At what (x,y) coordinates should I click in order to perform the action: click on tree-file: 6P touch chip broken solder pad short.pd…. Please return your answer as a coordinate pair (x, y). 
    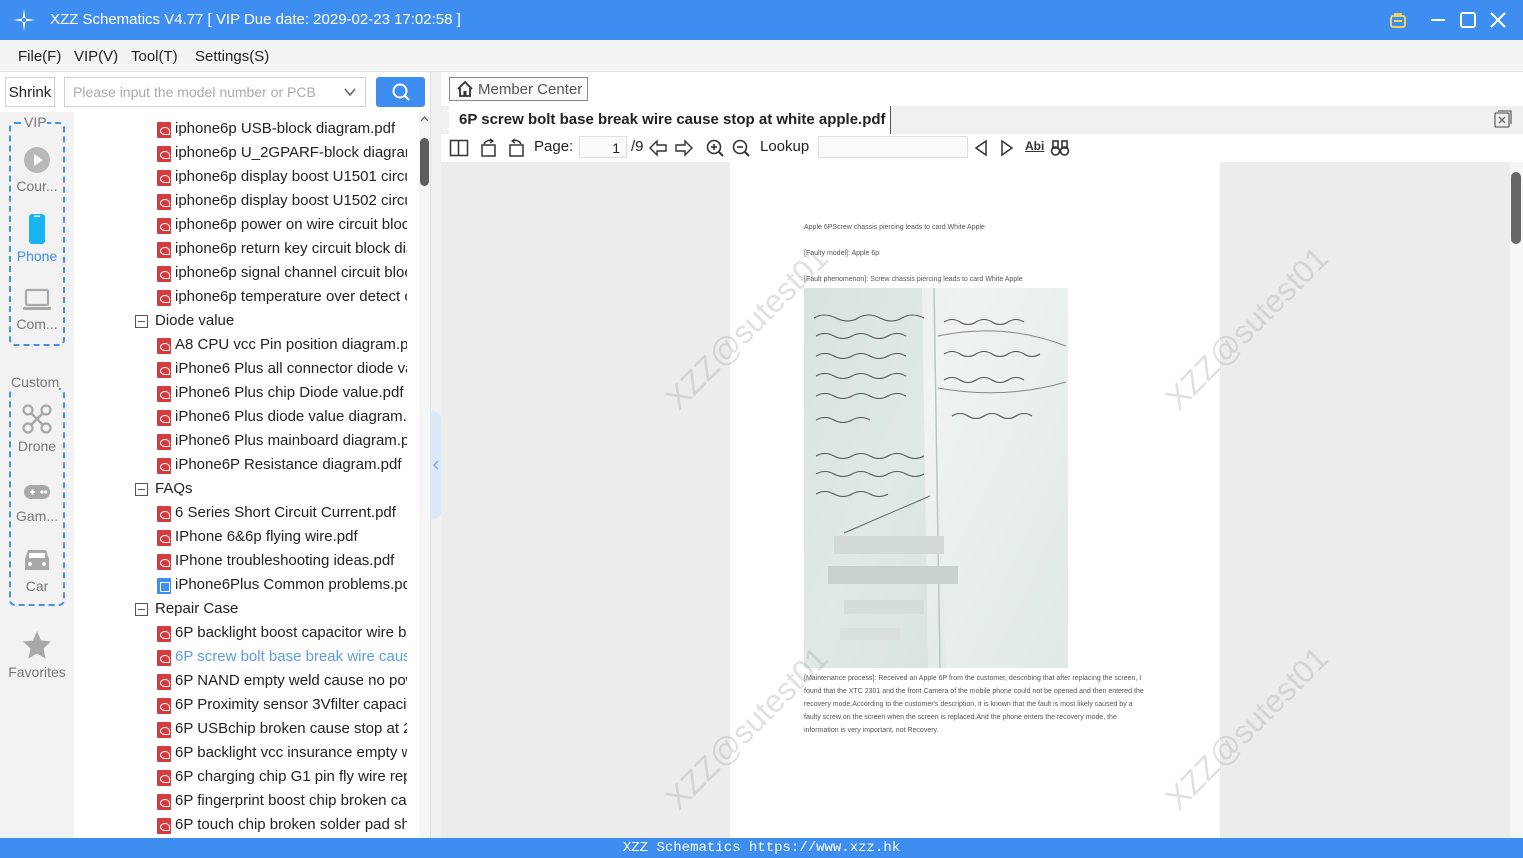
    Looking at the image, I should click on (252, 826).